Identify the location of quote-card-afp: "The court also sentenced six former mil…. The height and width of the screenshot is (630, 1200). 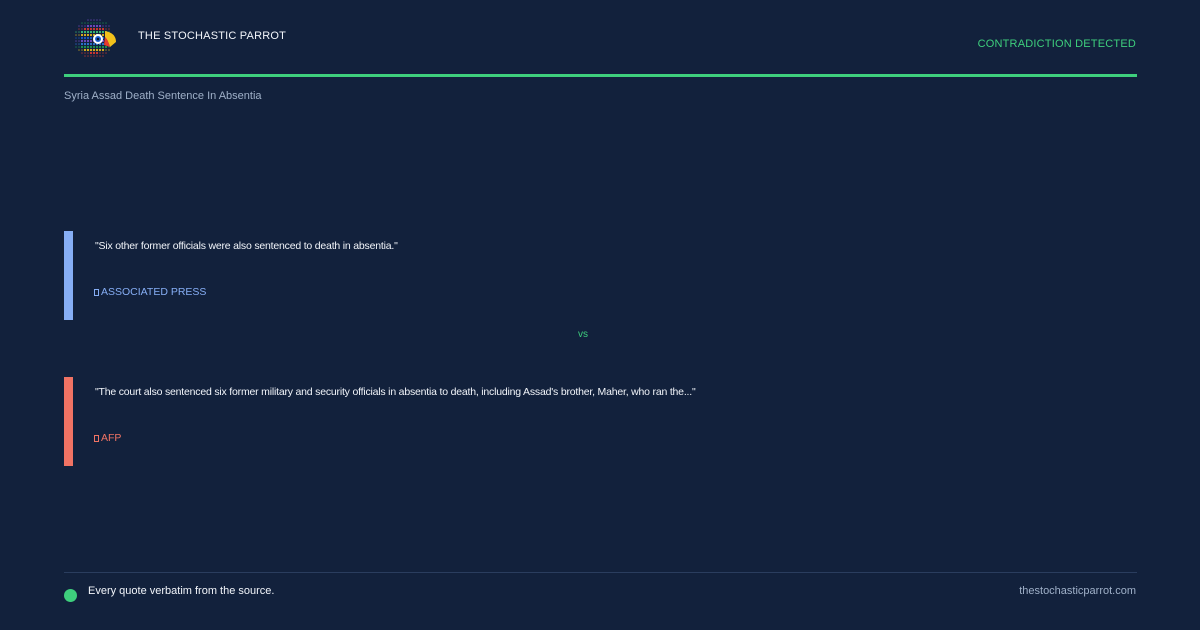
(464, 421).